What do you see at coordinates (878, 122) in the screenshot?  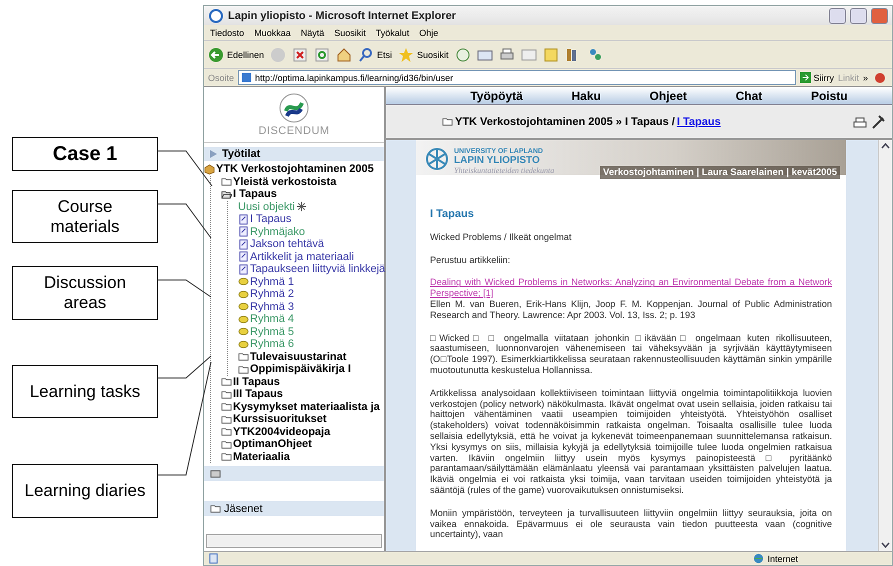 I see `tools-icon` at bounding box center [878, 122].